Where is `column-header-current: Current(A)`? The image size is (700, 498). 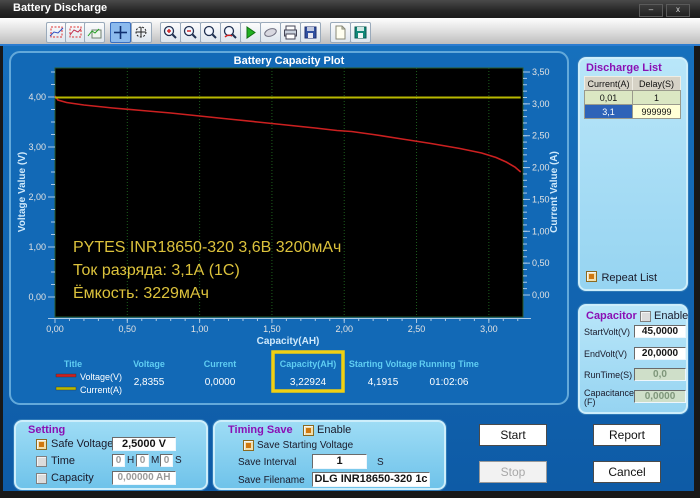
column-header-current: Current(A) is located at coordinates (608, 83).